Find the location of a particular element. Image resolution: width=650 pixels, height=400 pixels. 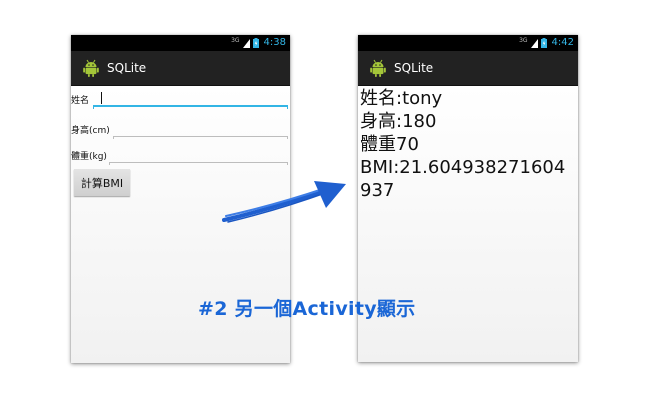

name-input is located at coordinates (190, 101).